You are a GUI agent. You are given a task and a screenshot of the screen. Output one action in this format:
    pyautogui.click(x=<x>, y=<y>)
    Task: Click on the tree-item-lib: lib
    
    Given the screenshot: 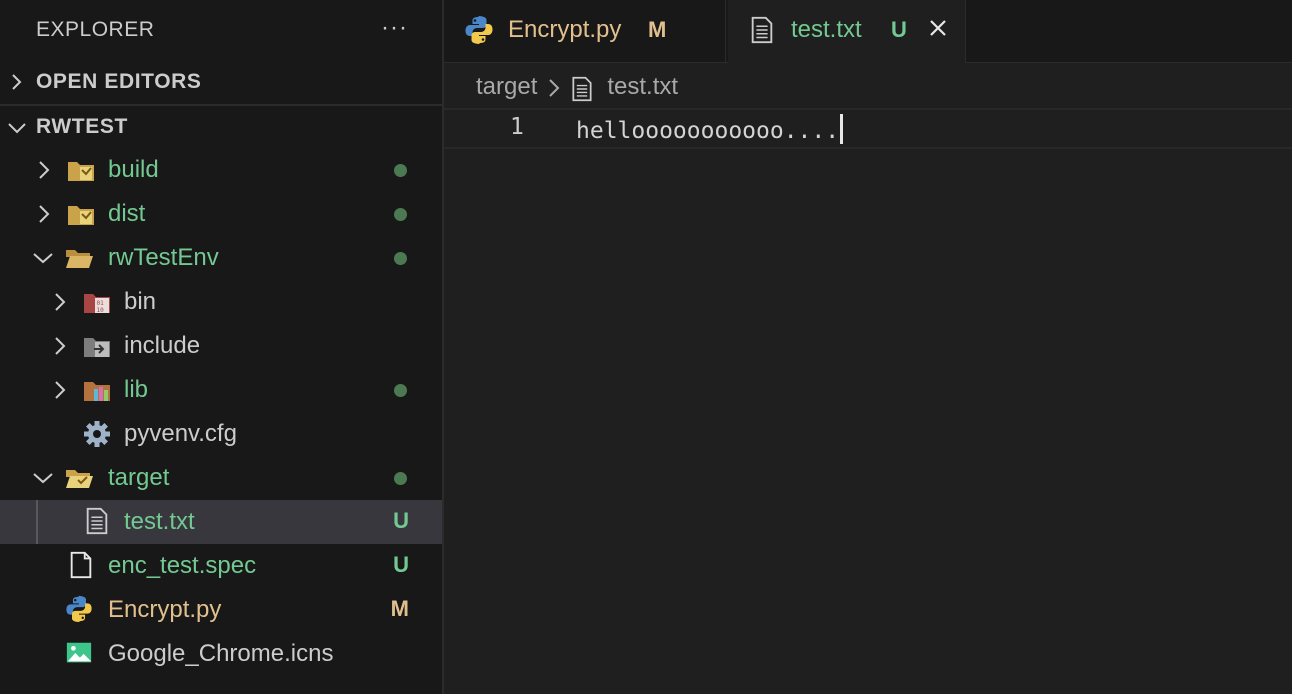 What is the action you would take?
    pyautogui.click(x=221, y=390)
    